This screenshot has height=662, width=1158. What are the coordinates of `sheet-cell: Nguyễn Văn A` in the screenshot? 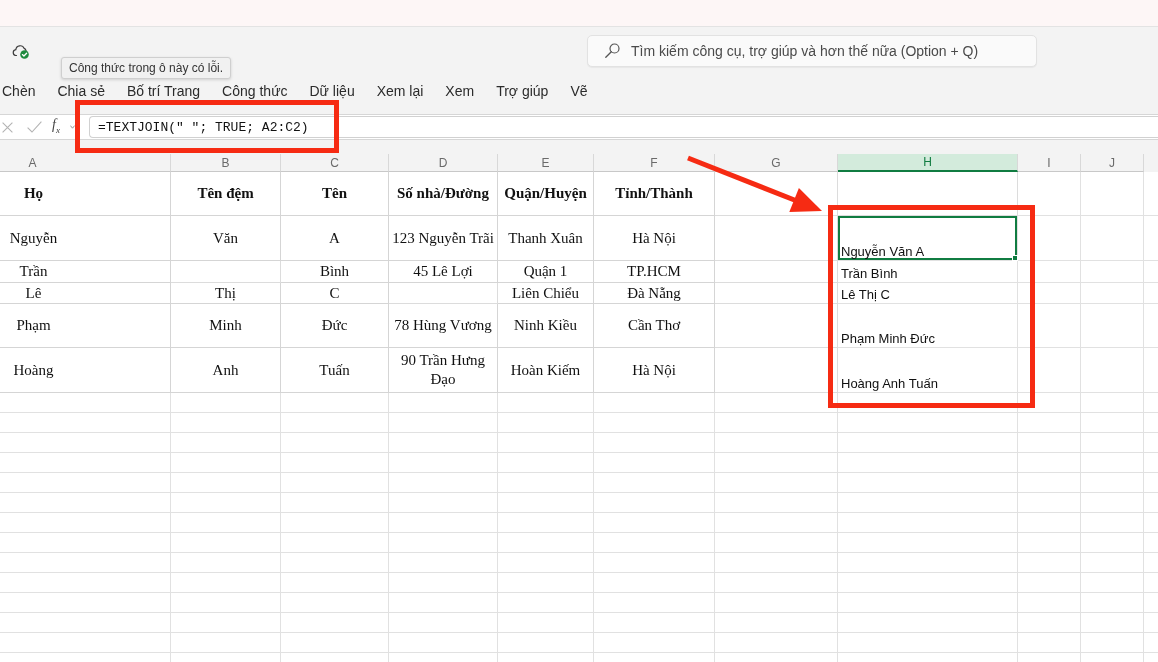 It's located at (928, 238).